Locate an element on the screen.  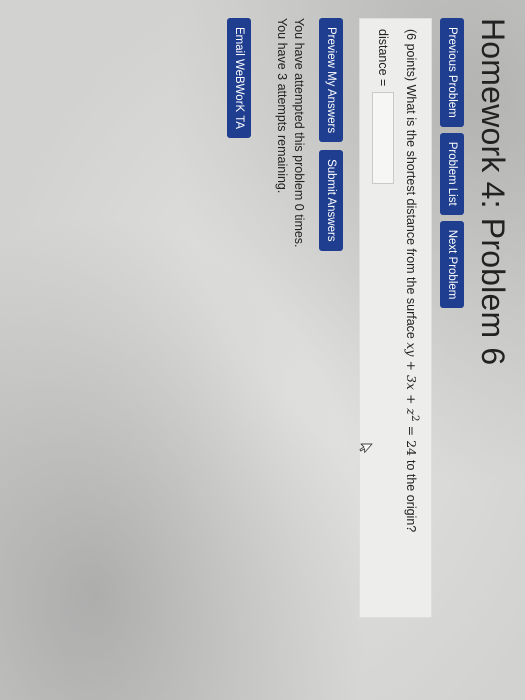
eq-exponent: 2 is located at coordinates (415, 418).